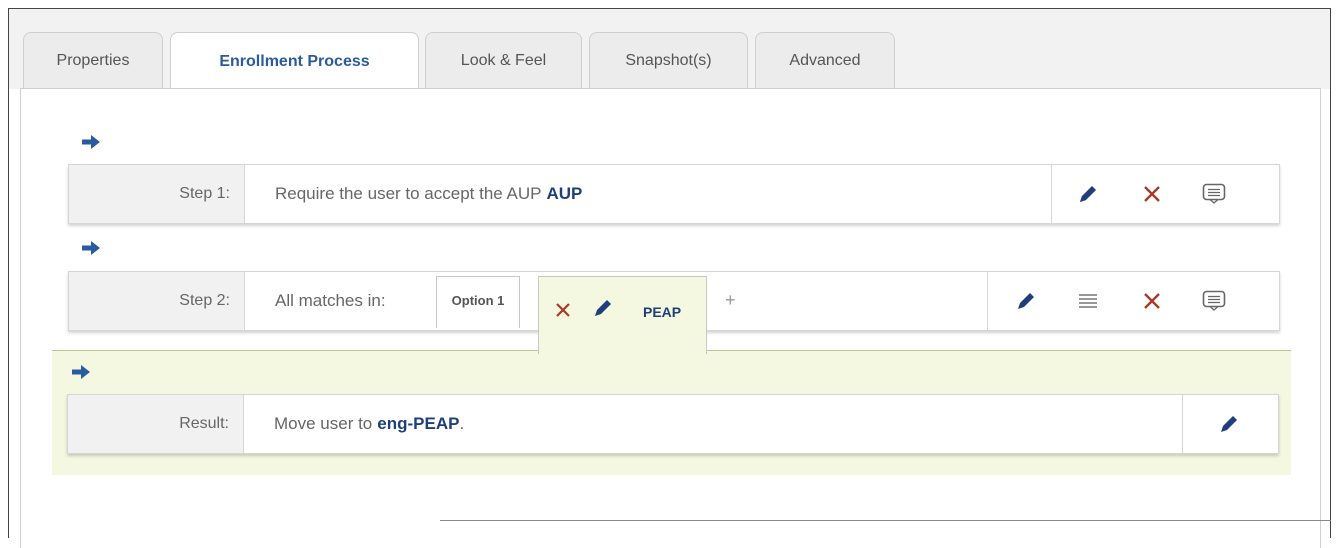 The image size is (1339, 548). I want to click on result-label: Result:, so click(156, 424).